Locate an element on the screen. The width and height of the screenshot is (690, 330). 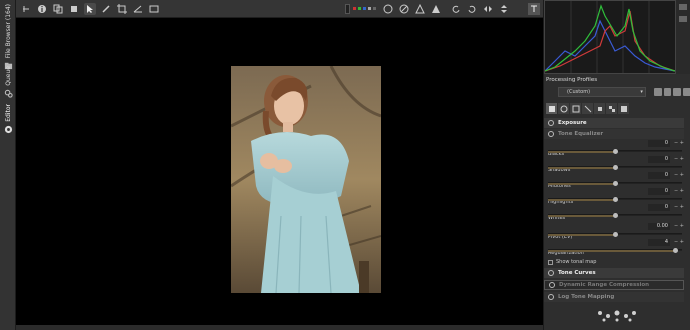
rotate-right-icon is located at coordinates (472, 9).